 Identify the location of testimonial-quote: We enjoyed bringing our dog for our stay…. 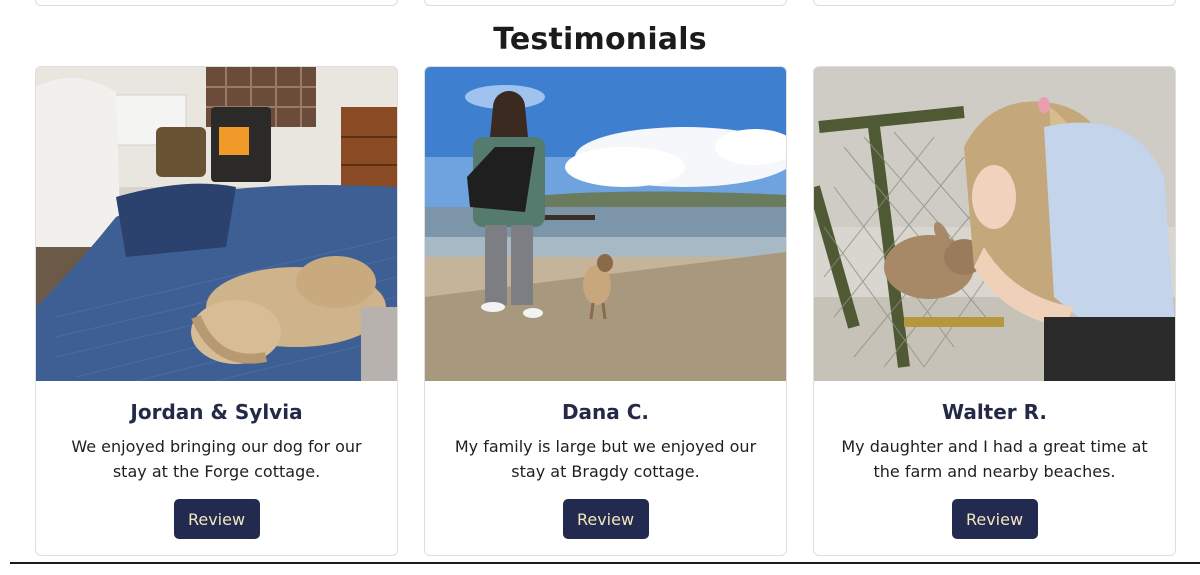
(216, 459).